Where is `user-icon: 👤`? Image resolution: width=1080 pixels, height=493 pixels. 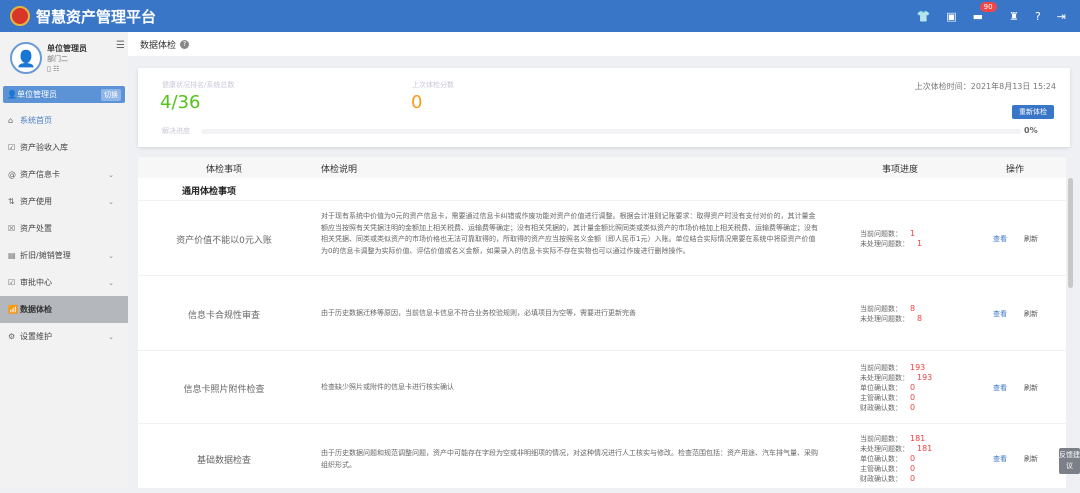
user-icon: 👤 is located at coordinates (12, 94).